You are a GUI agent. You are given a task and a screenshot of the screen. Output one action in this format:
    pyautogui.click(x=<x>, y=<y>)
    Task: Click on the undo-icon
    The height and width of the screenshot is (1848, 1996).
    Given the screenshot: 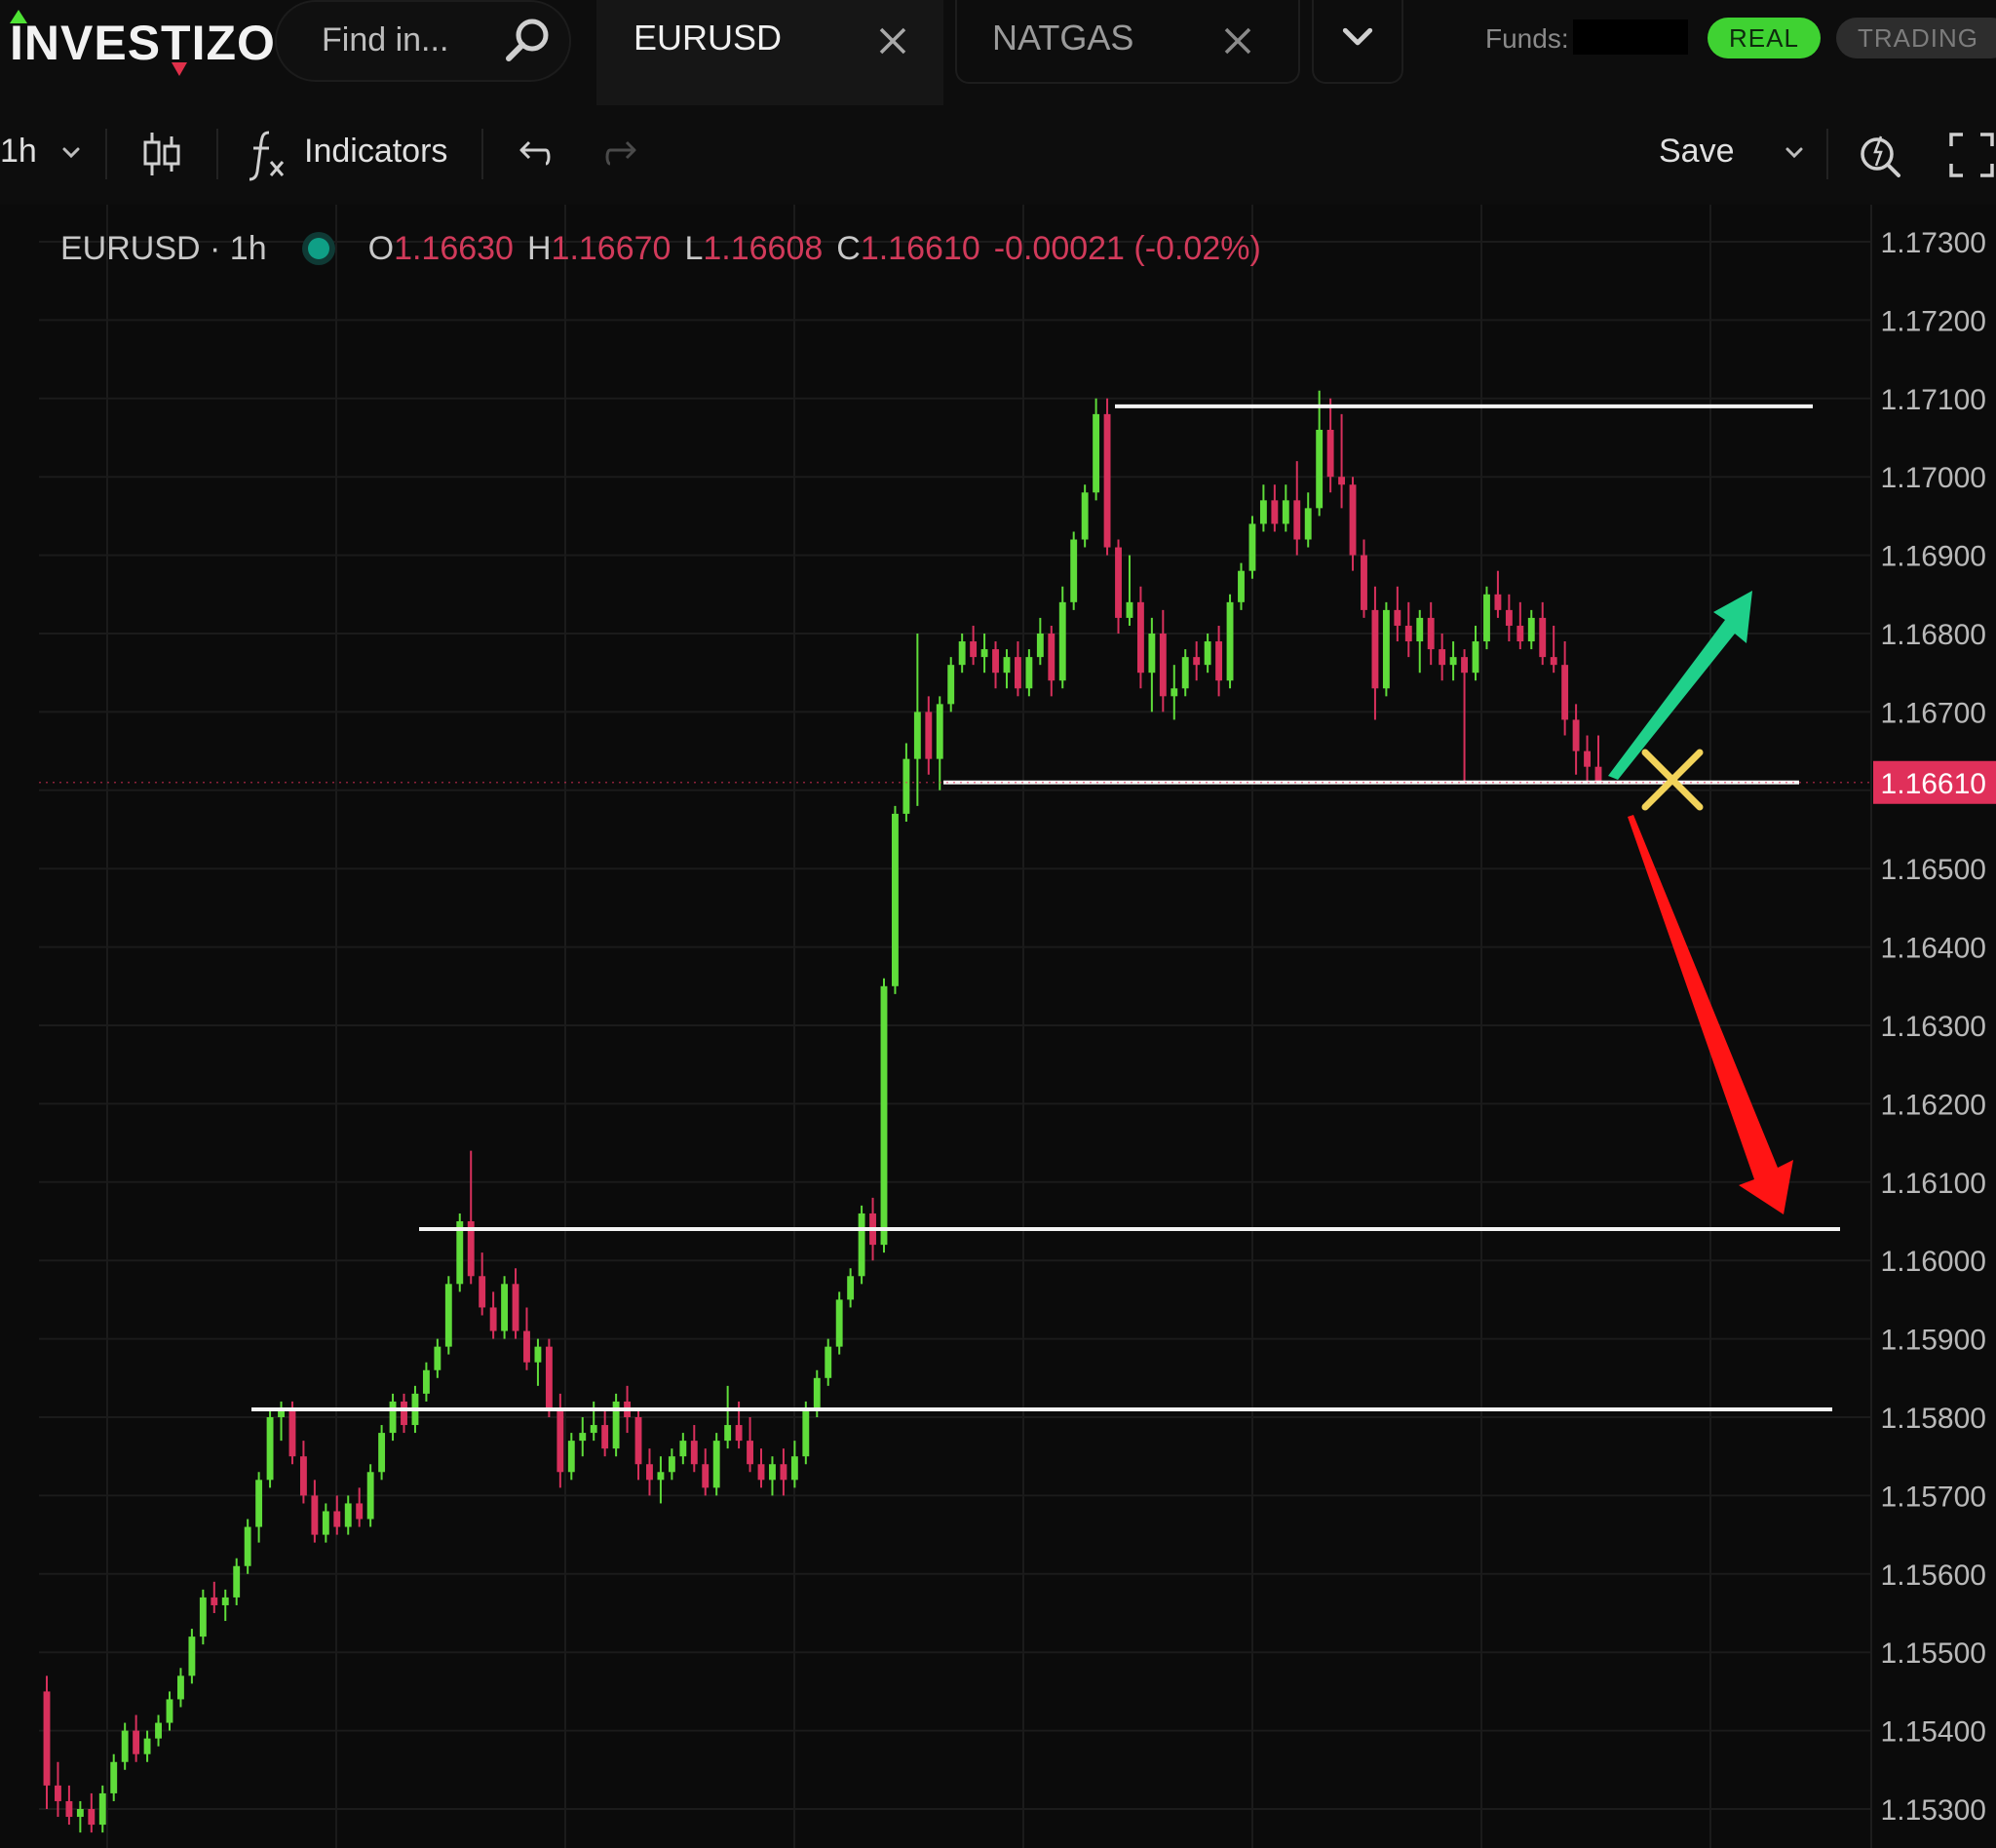 What is the action you would take?
    pyautogui.click(x=534, y=154)
    